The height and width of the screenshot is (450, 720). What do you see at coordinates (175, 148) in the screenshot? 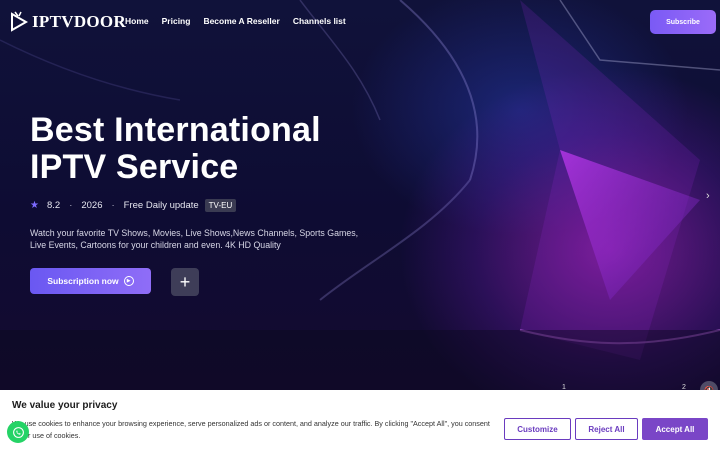
I see `hero-title: Best International IPTV Service` at bounding box center [175, 148].